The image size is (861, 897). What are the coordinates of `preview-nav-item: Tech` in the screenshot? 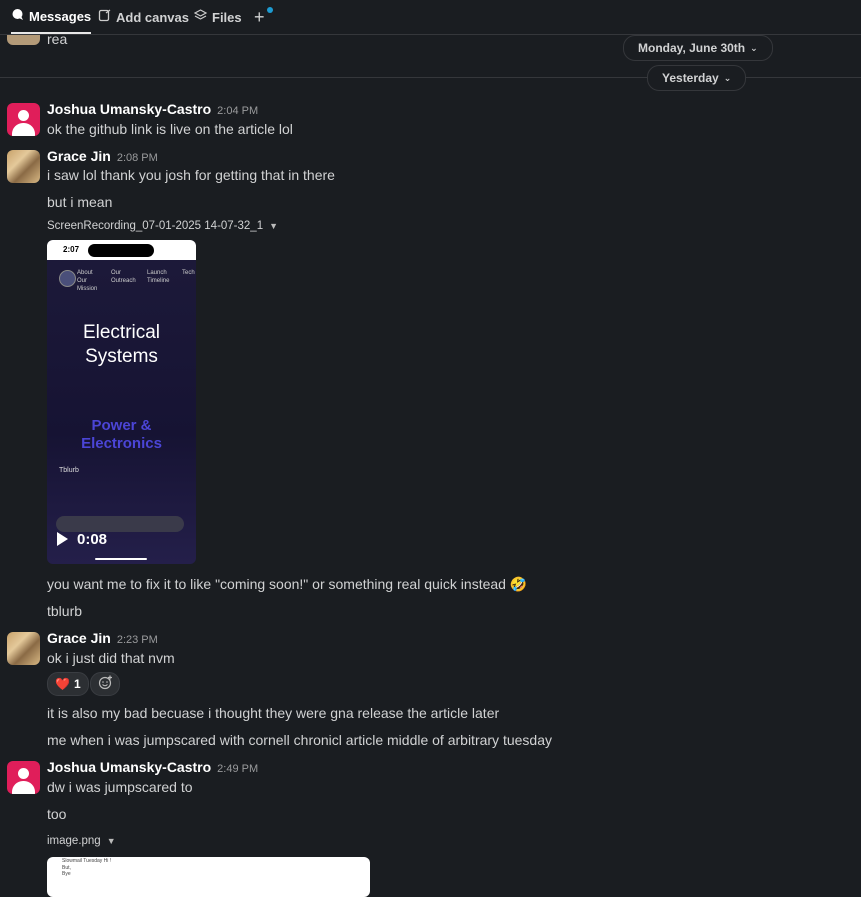 It's located at (188, 273).